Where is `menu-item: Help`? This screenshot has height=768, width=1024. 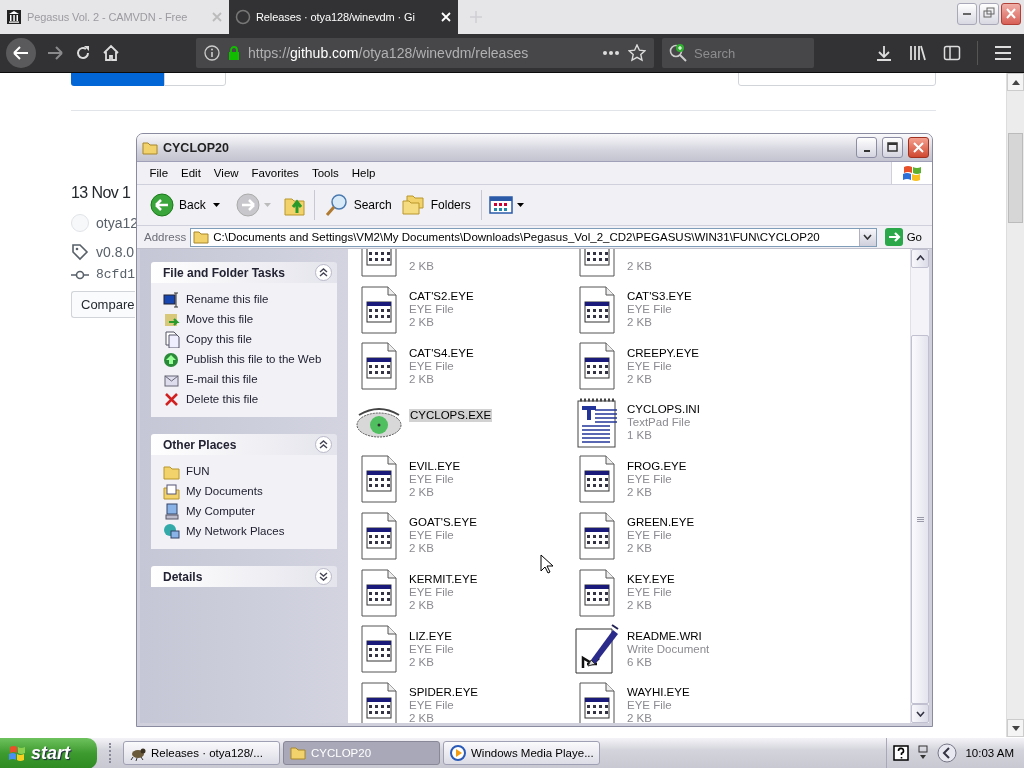
menu-item: Help is located at coordinates (363, 173).